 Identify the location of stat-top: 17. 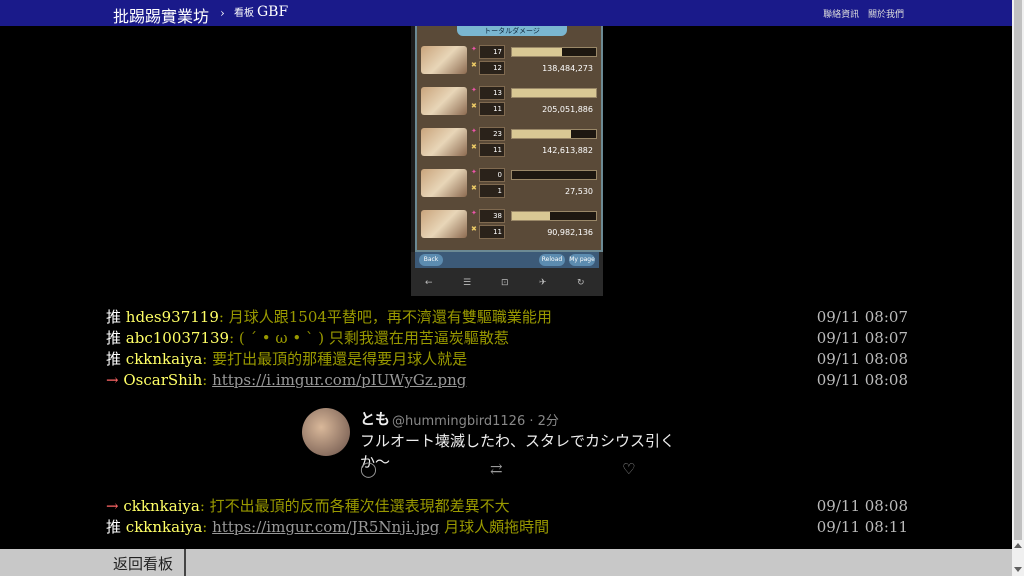
(492, 52).